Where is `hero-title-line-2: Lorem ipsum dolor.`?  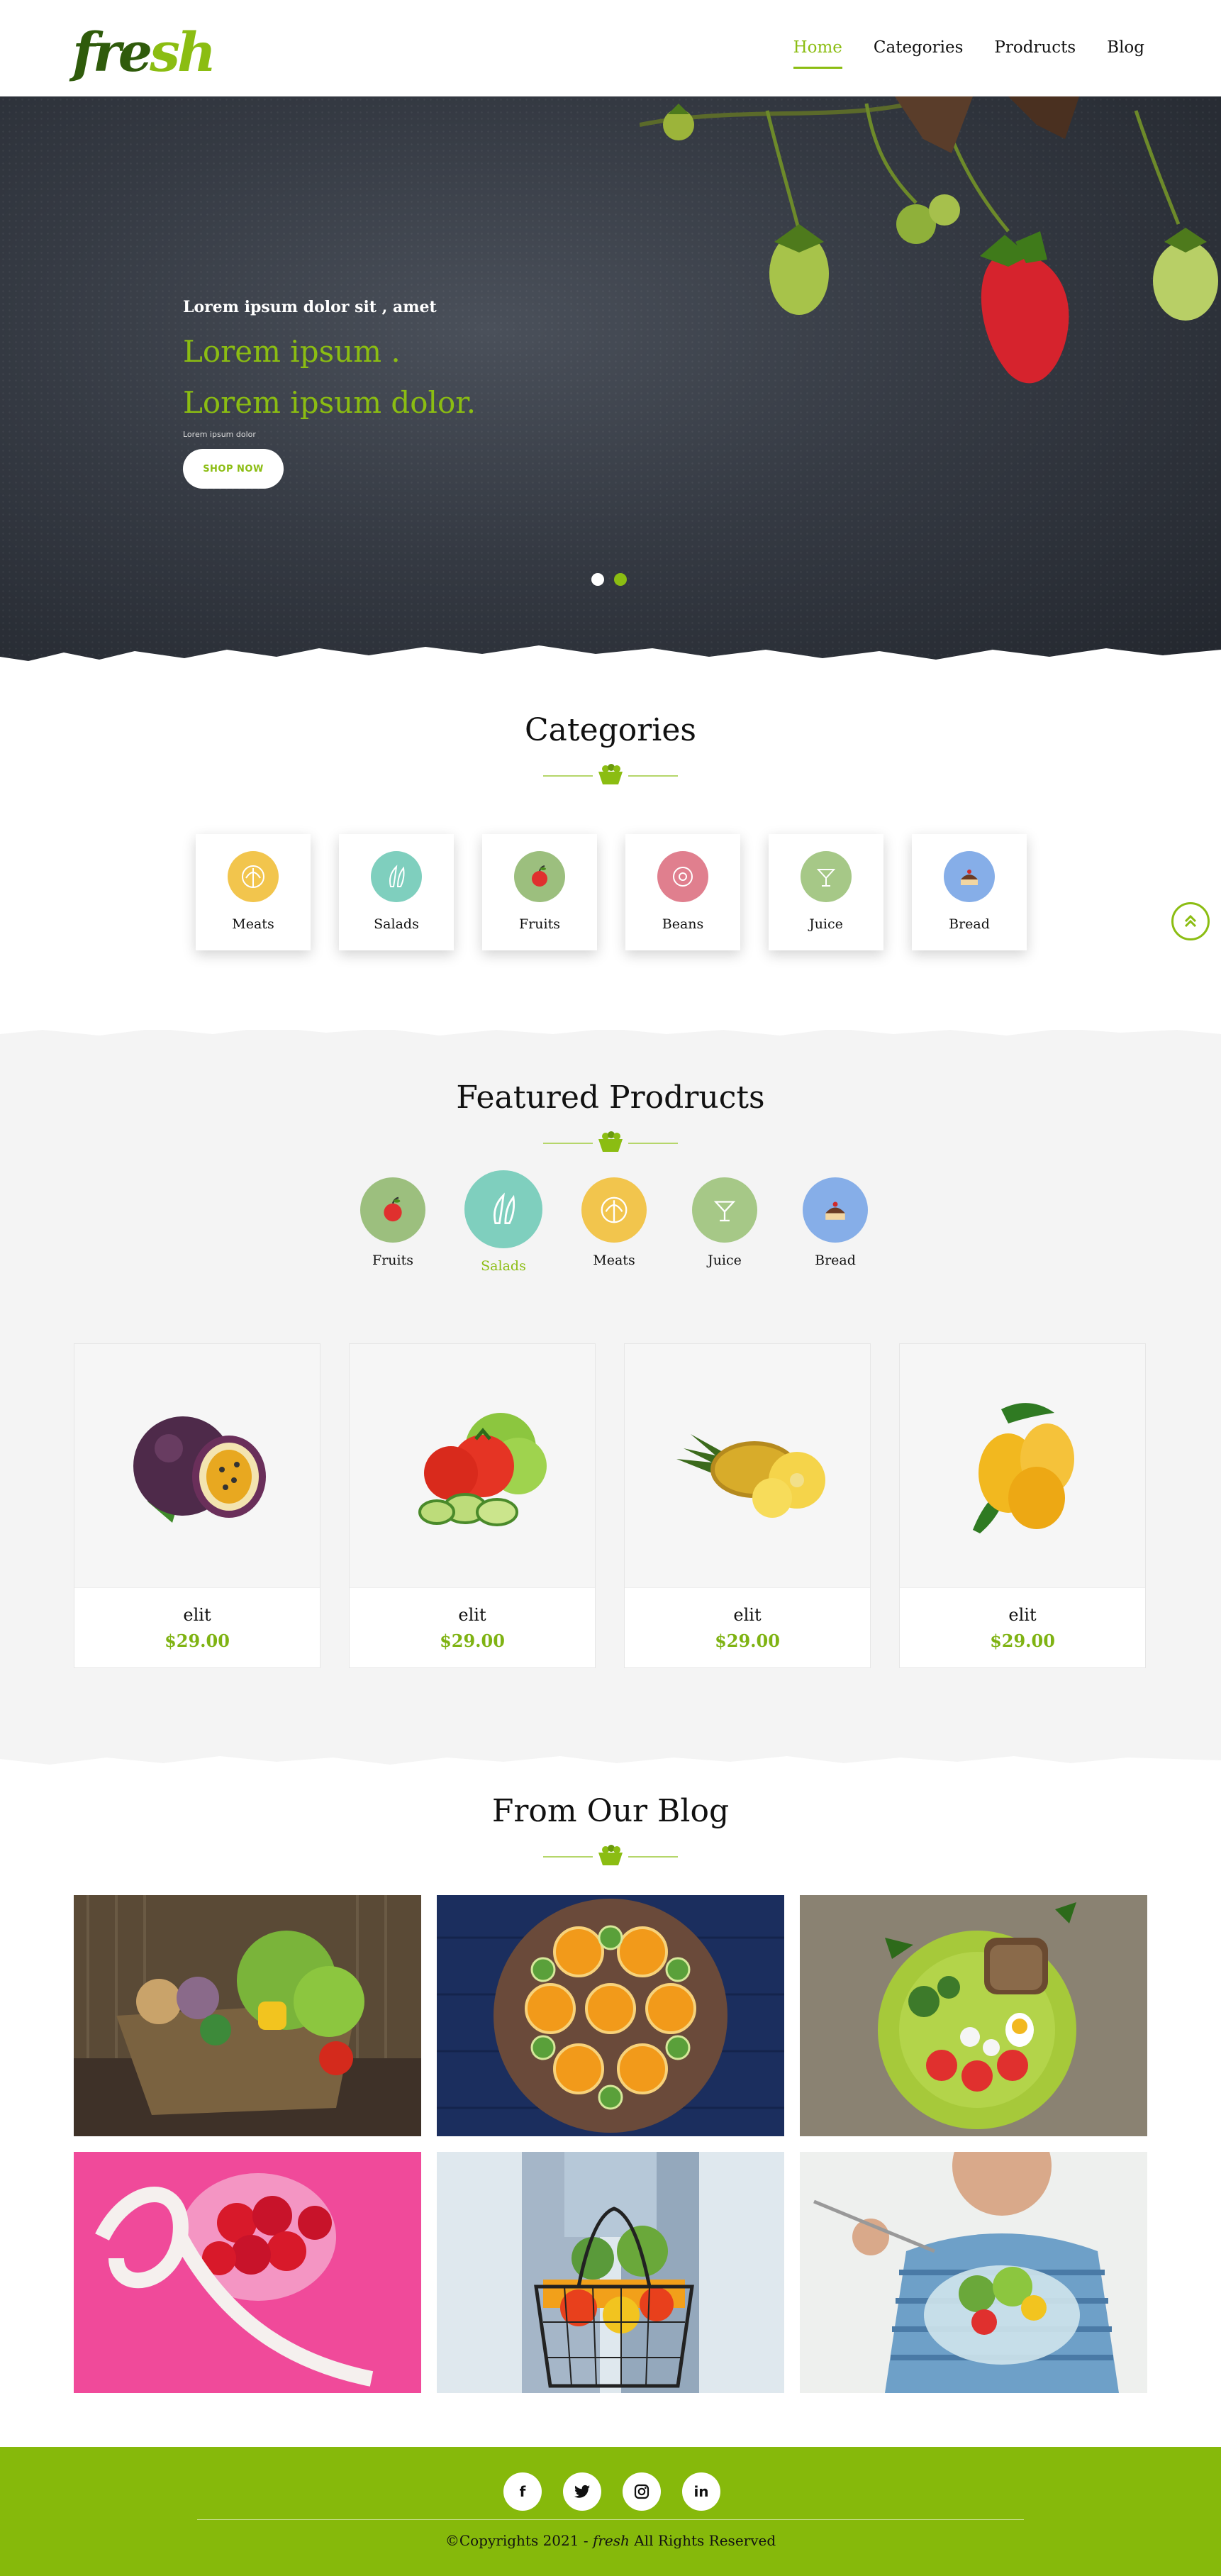 hero-title-line-2: Lorem ipsum dolor. is located at coordinates (329, 402).